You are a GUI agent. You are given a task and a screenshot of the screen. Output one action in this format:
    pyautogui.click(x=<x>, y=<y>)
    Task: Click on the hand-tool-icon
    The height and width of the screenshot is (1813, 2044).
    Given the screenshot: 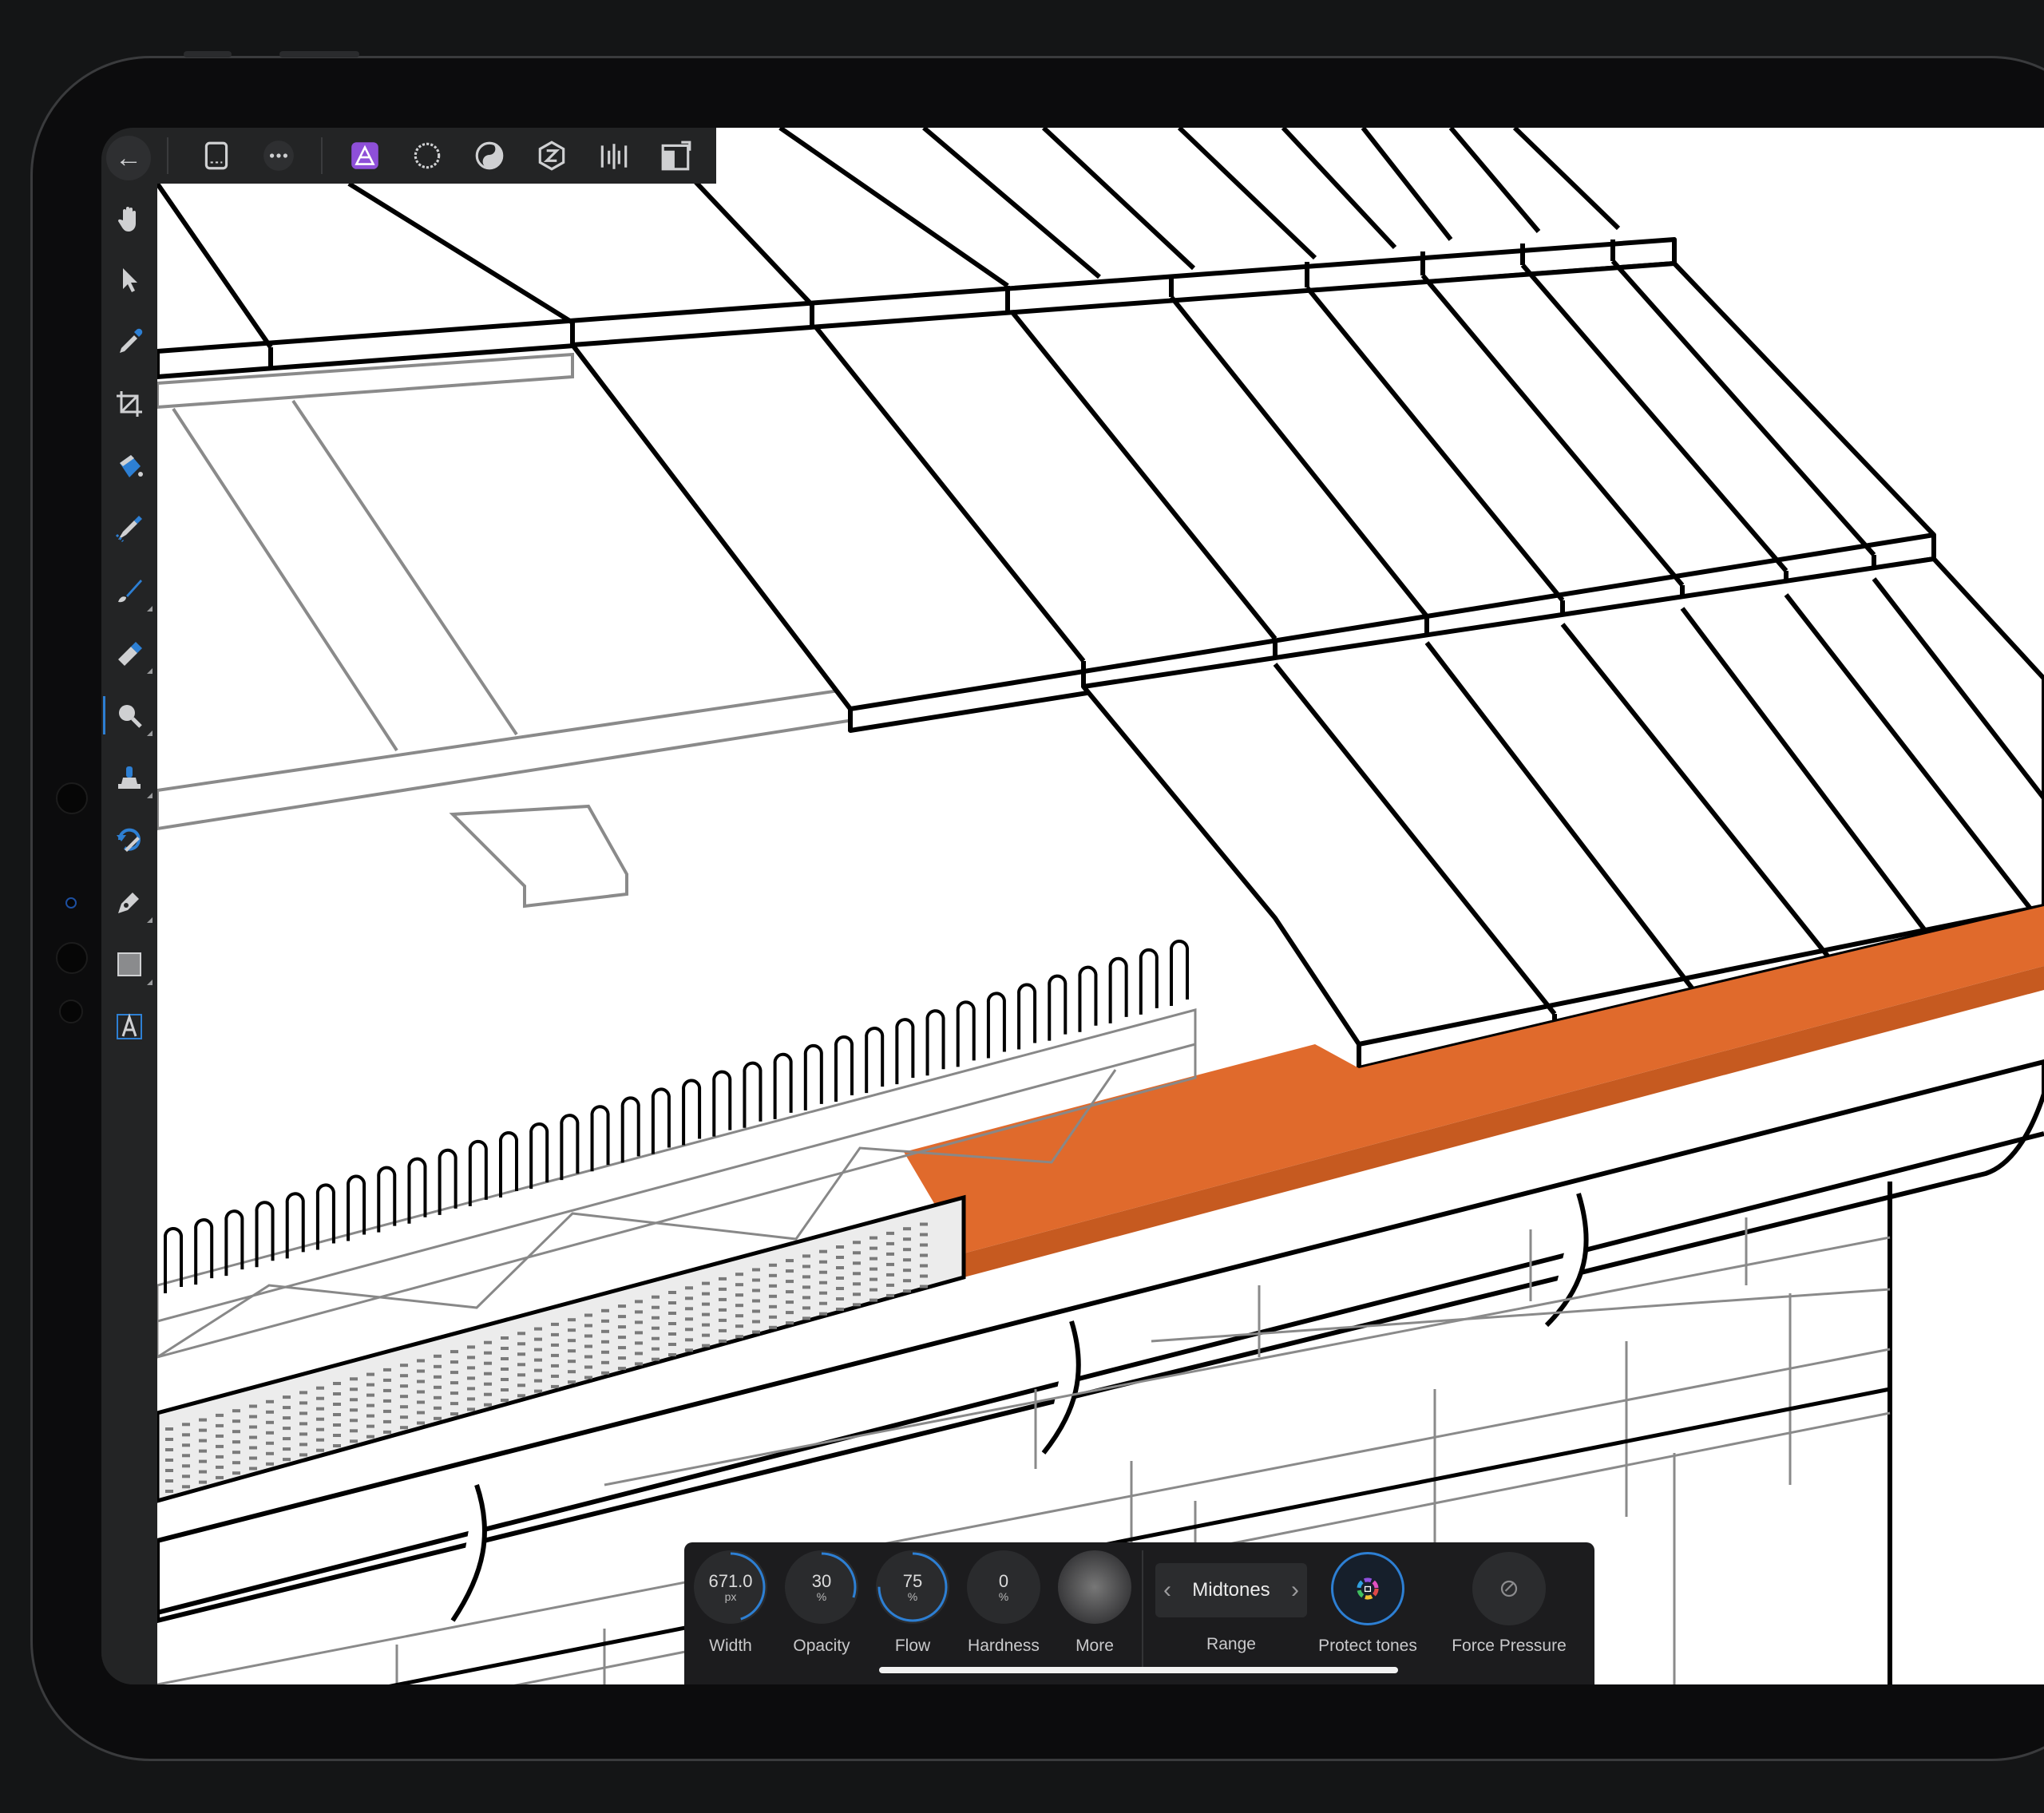 What is the action you would take?
    pyautogui.click(x=129, y=218)
    